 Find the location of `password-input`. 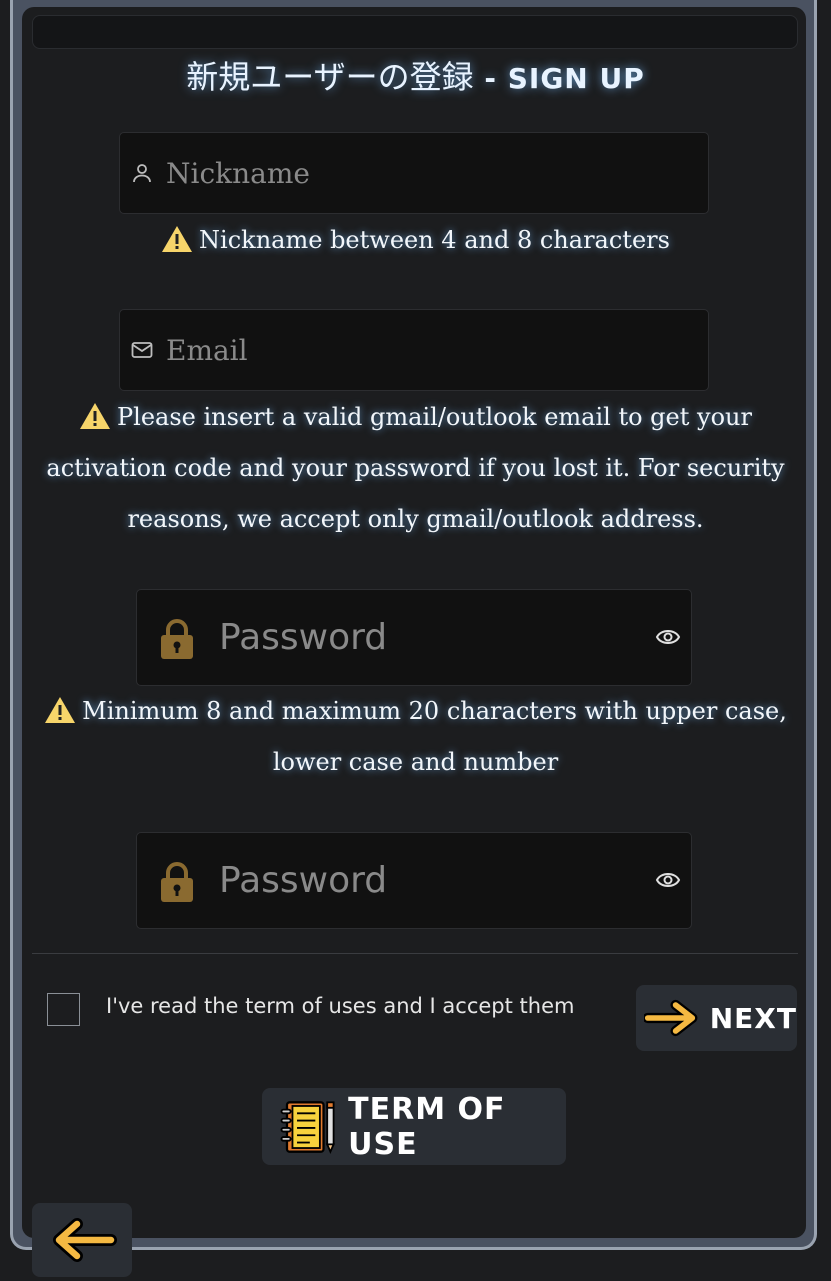

password-input is located at coordinates (419, 637).